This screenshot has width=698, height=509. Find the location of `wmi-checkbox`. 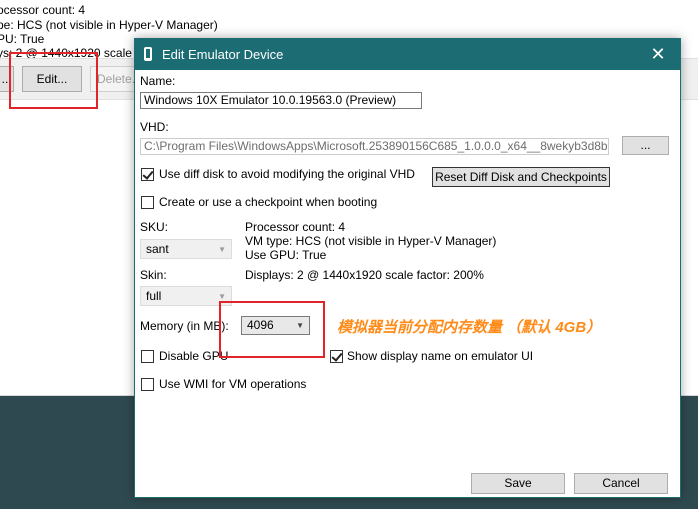

wmi-checkbox is located at coordinates (147, 384).